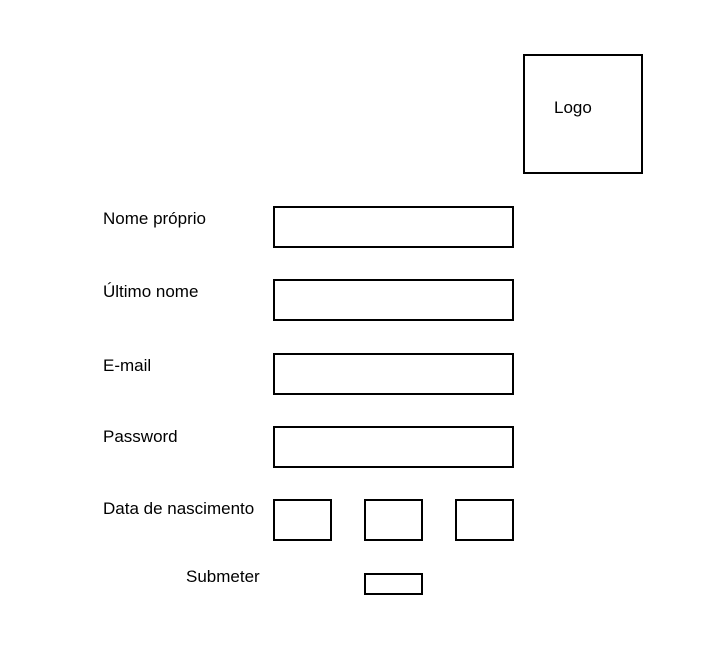 The width and height of the screenshot is (725, 657). What do you see at coordinates (393, 520) in the screenshot?
I see `birthdate-month-input` at bounding box center [393, 520].